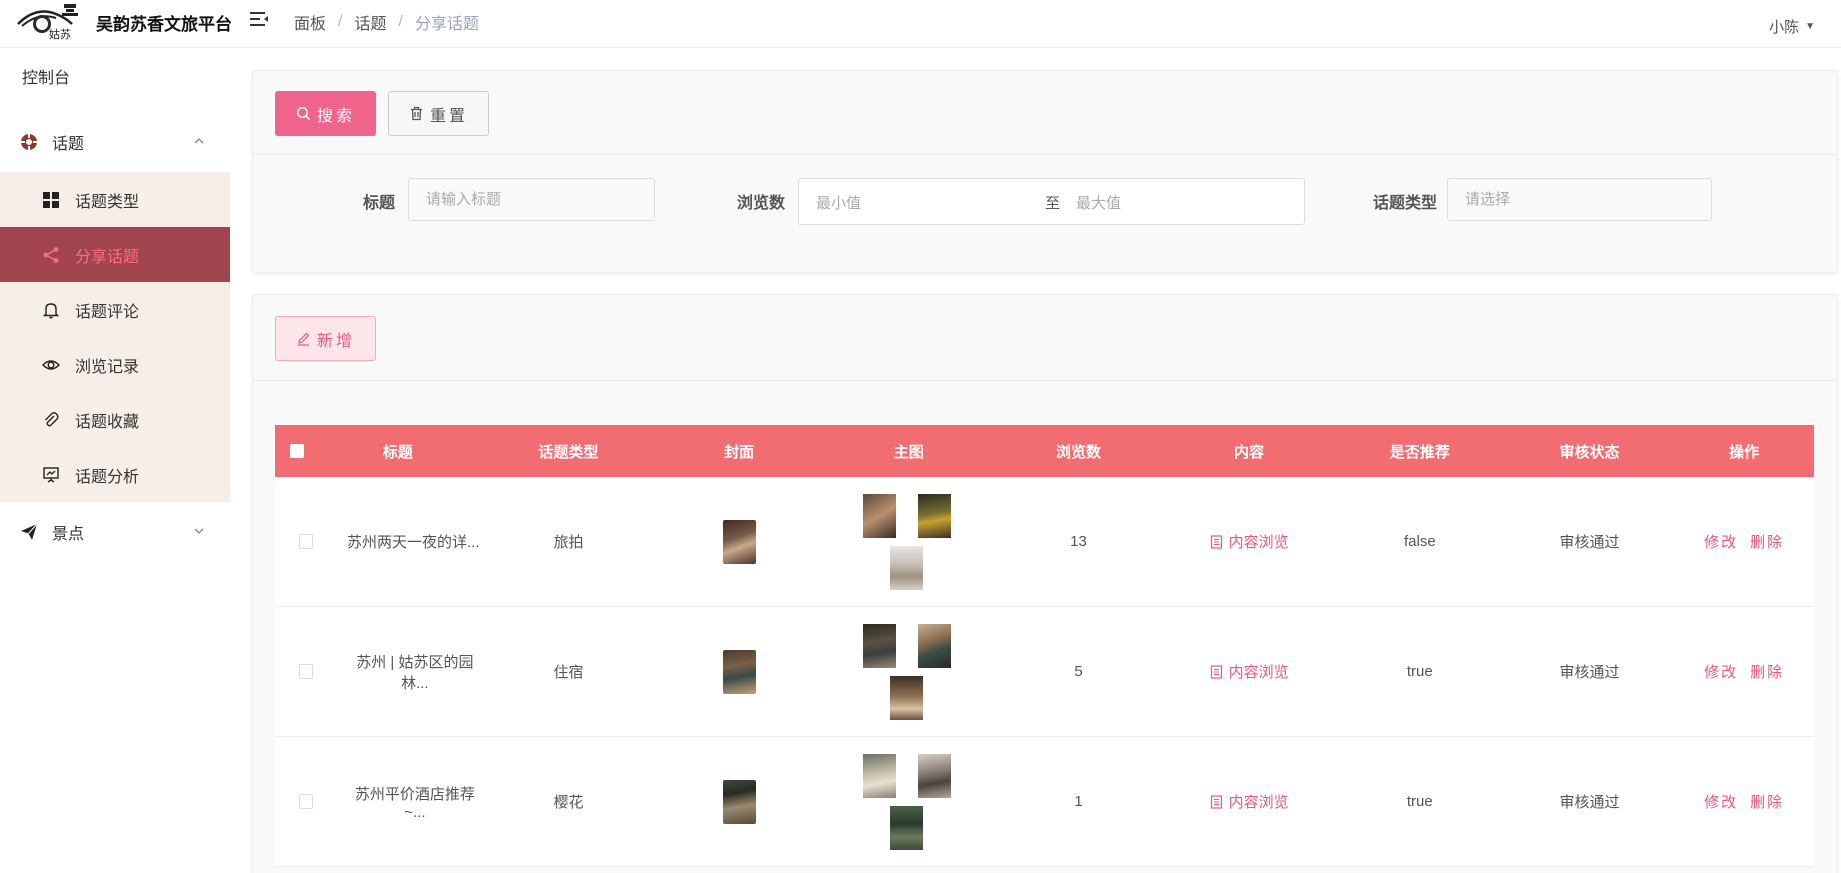  What do you see at coordinates (107, 477) in the screenshot?
I see `sidebar-item-label: 话题分析` at bounding box center [107, 477].